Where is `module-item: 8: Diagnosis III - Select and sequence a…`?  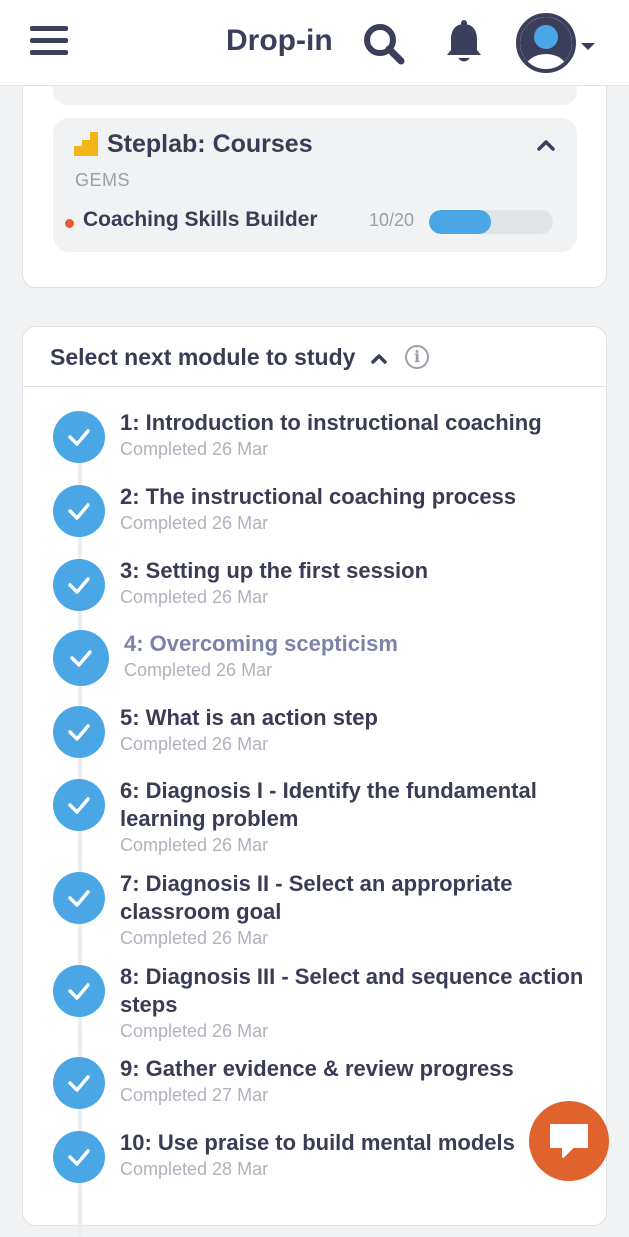 module-item: 8: Diagnosis III - Select and sequence a… is located at coordinates (314, 1009).